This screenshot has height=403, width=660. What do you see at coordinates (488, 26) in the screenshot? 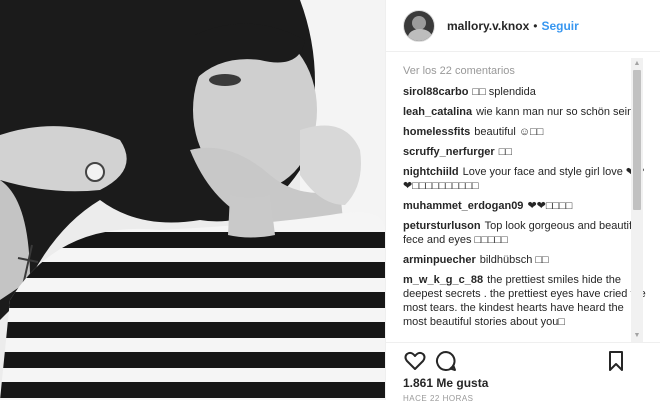
I see `post-username: mallory.v.knox` at bounding box center [488, 26].